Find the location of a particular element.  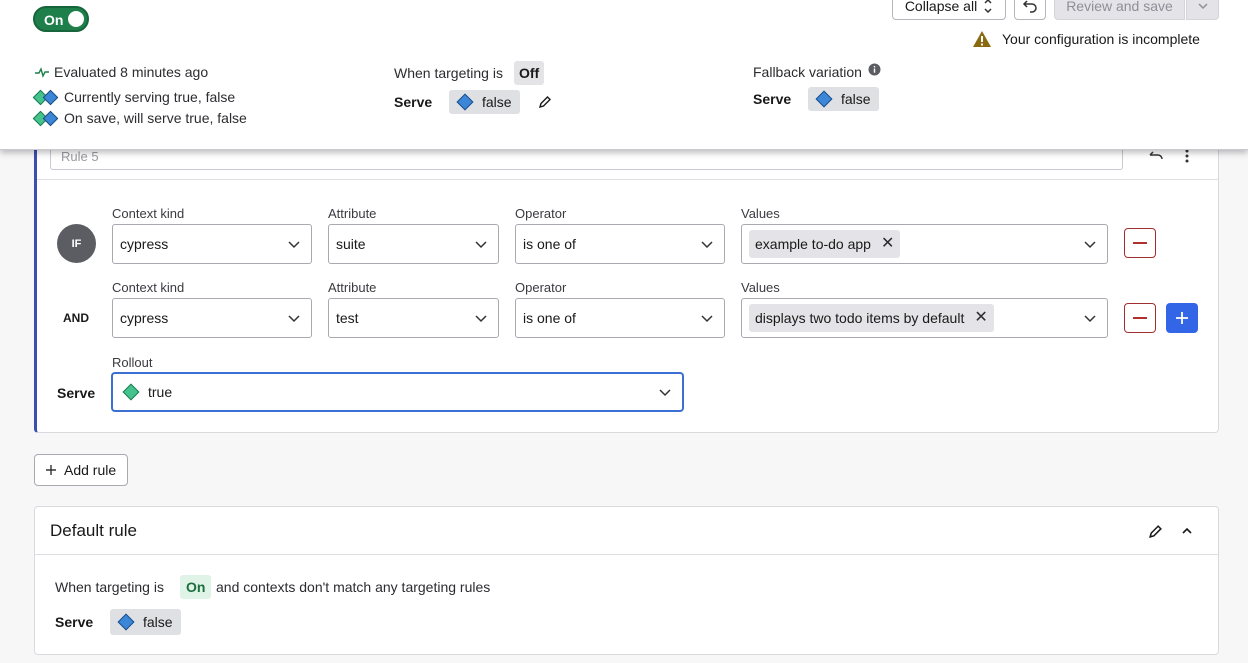

default-rule-state-badge: On is located at coordinates (196, 587).